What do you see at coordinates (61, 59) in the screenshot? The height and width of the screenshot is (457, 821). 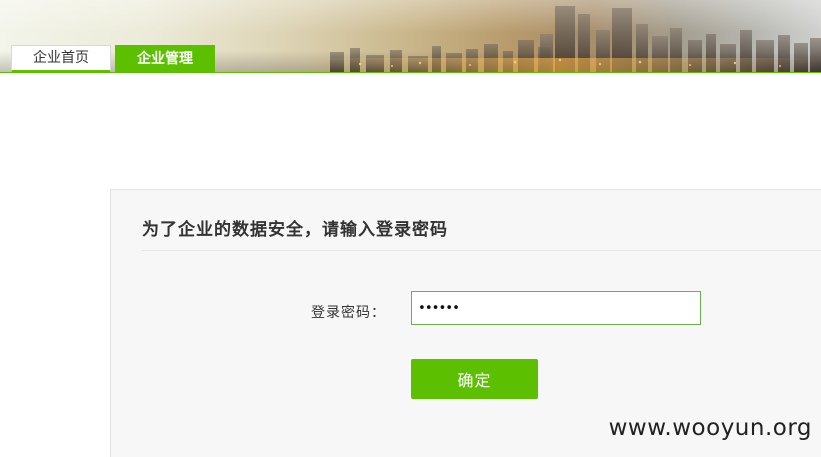 I see `tab-home: 企业首页` at bounding box center [61, 59].